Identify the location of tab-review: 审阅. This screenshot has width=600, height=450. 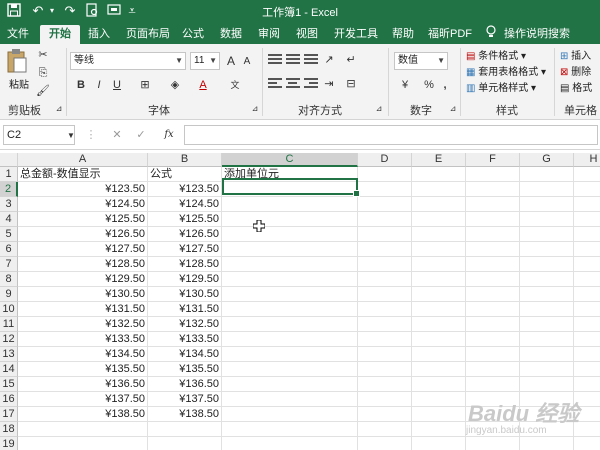
(269, 34).